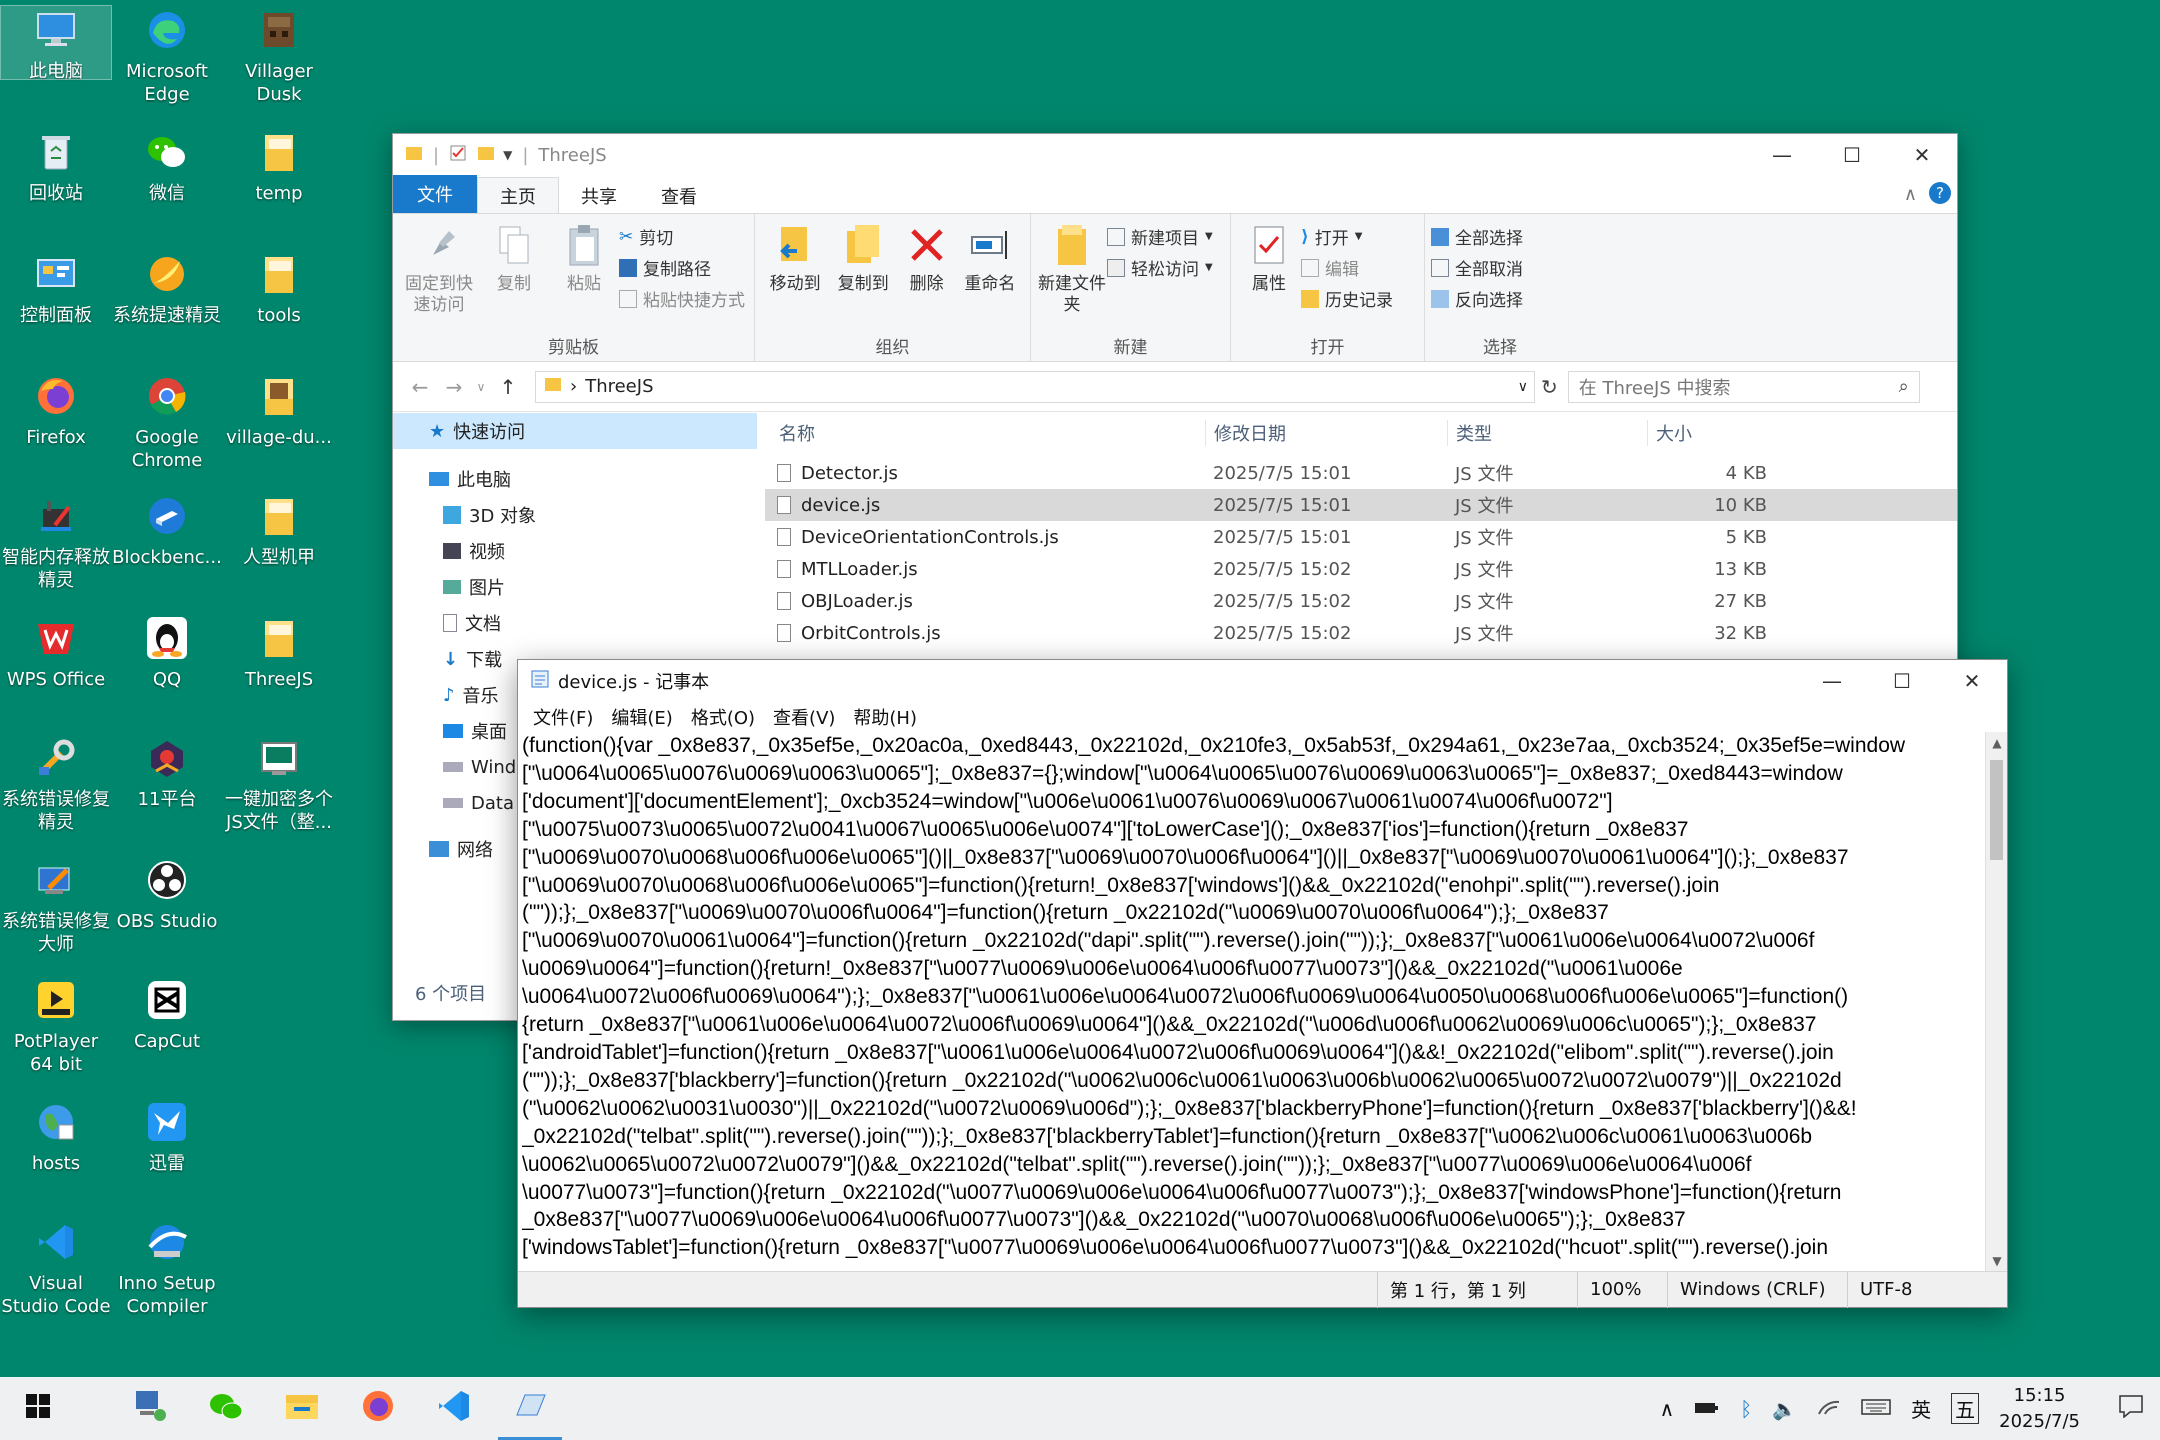 This screenshot has height=1440, width=2160. Describe the element at coordinates (167, 1268) in the screenshot. I see `desktop-icon-inno-setup: Inno Setup Compiler` at that location.